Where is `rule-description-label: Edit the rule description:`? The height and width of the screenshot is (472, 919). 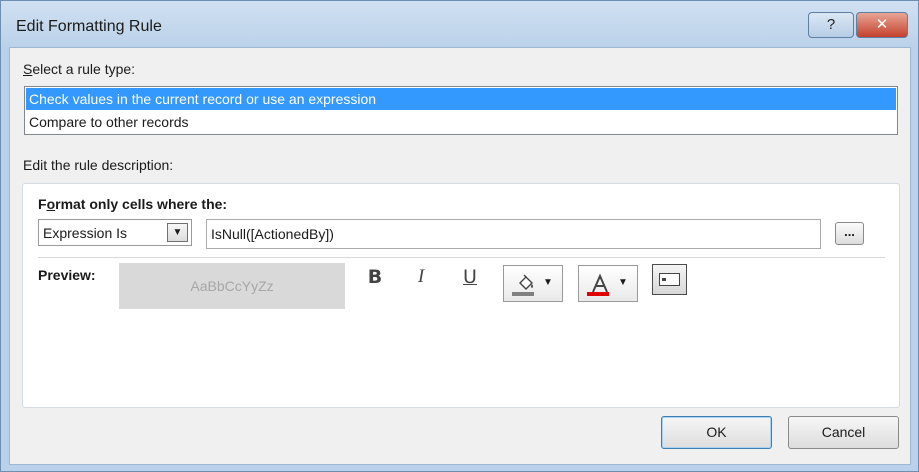
rule-description-label: Edit the rule description: is located at coordinates (98, 165).